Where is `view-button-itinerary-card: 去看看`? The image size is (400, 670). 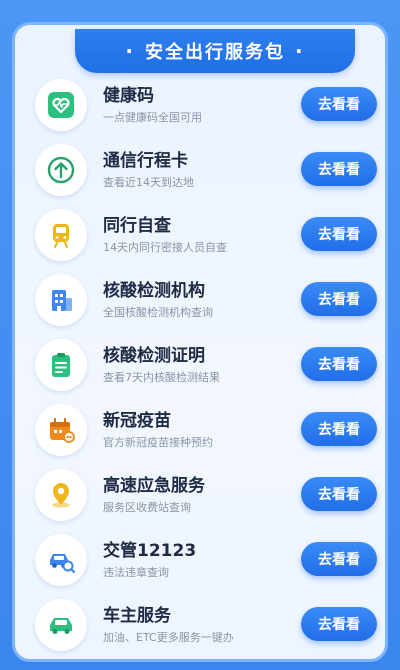
view-button-itinerary-card: 去看看 is located at coordinates (339, 169).